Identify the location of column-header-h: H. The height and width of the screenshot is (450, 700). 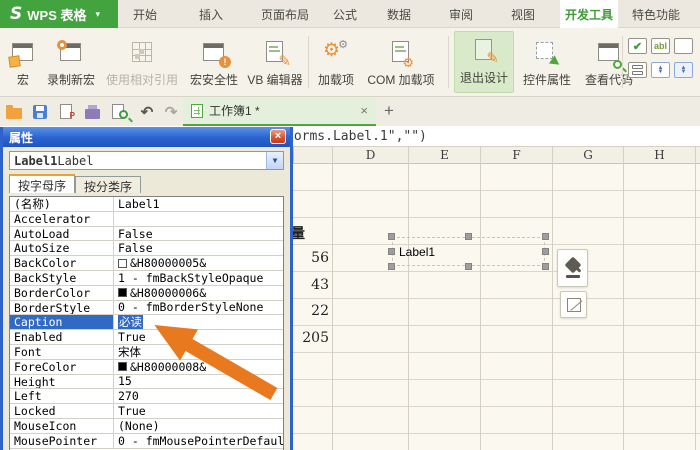
(659, 155).